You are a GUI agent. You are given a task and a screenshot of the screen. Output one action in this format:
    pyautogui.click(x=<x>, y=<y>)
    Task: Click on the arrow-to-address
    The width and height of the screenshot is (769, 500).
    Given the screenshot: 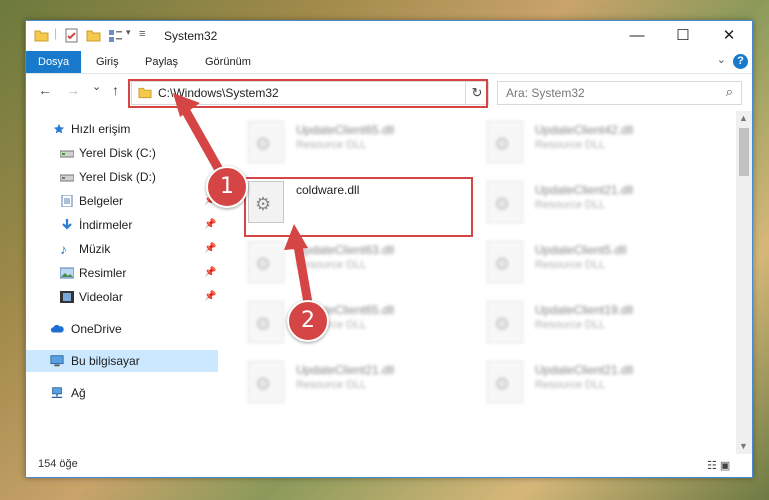 What is the action you would take?
    pyautogui.click(x=200, y=136)
    